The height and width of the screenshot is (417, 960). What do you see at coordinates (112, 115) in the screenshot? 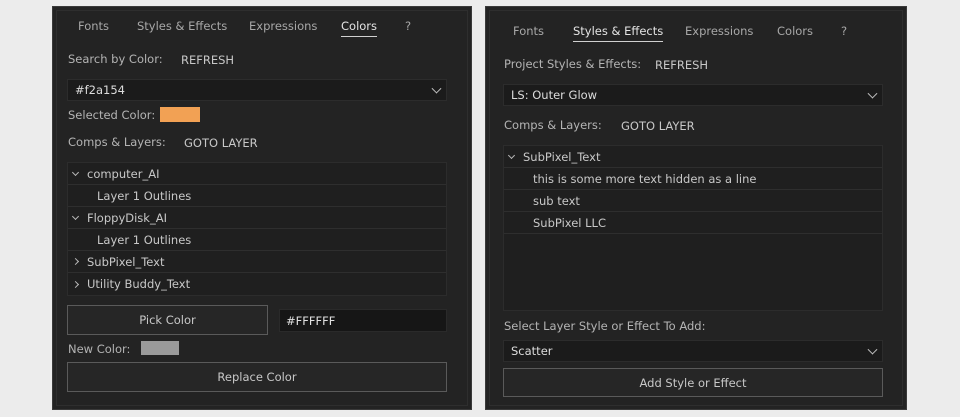
I see `selected-color-label: Selected Color:` at bounding box center [112, 115].